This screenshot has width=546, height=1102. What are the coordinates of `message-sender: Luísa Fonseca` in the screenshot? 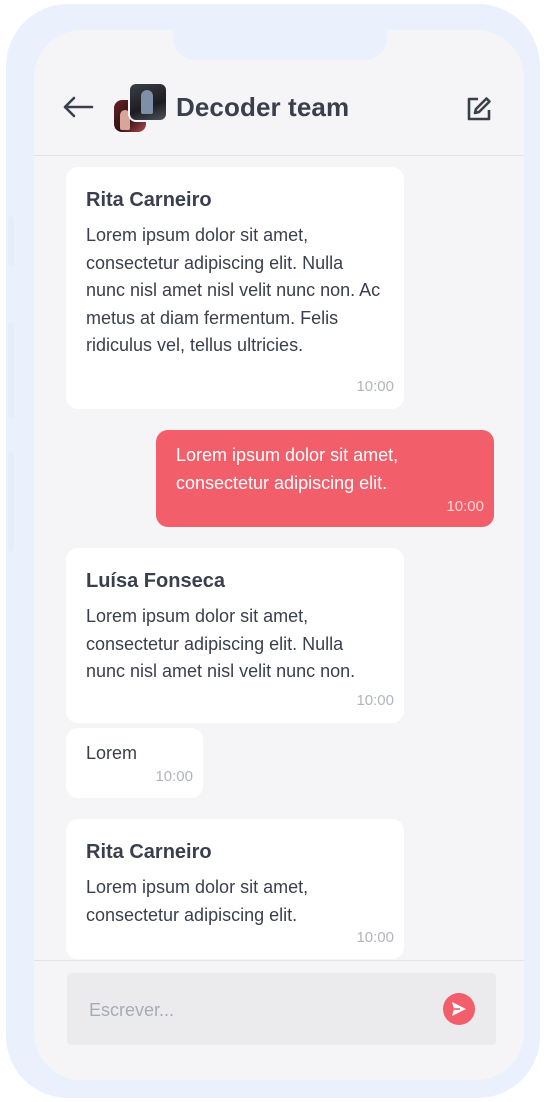 It's located at (155, 581).